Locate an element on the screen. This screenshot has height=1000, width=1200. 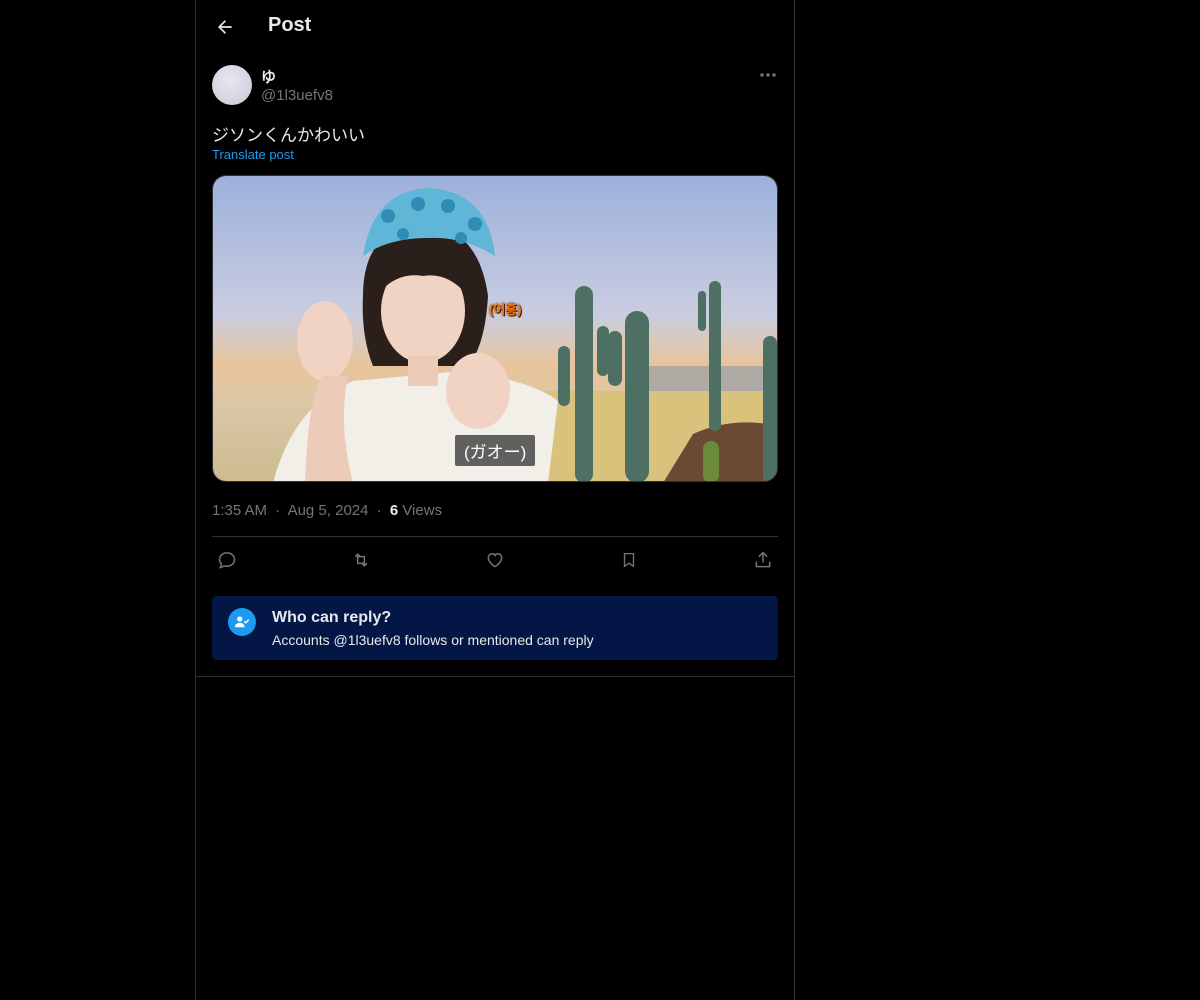
more-horizontal-icon is located at coordinates (768, 75).